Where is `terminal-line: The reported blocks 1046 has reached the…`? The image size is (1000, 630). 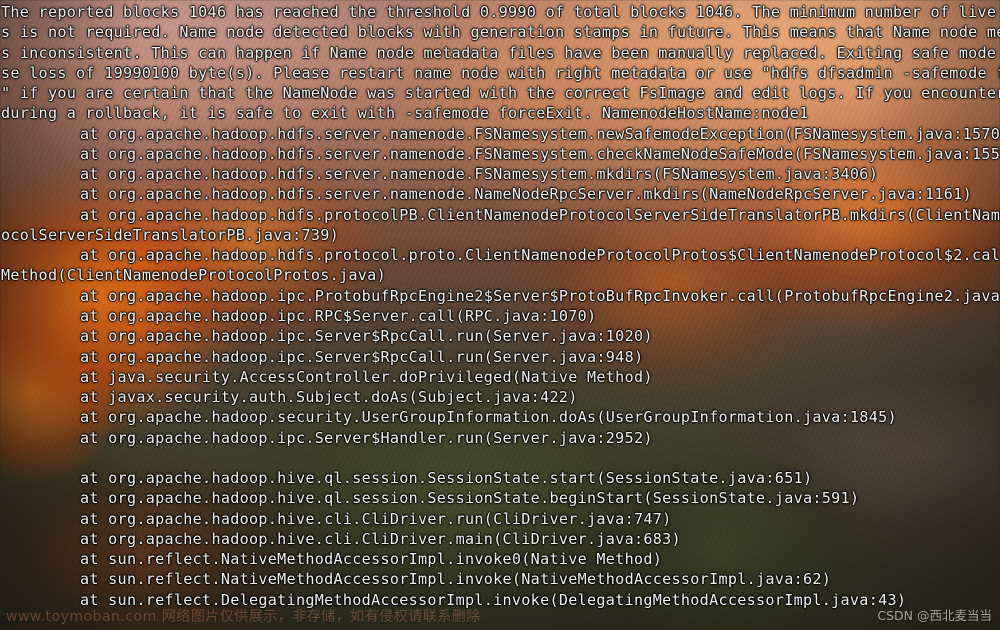 terminal-line: The reported blocks 1046 has reached the… is located at coordinates (500, 12).